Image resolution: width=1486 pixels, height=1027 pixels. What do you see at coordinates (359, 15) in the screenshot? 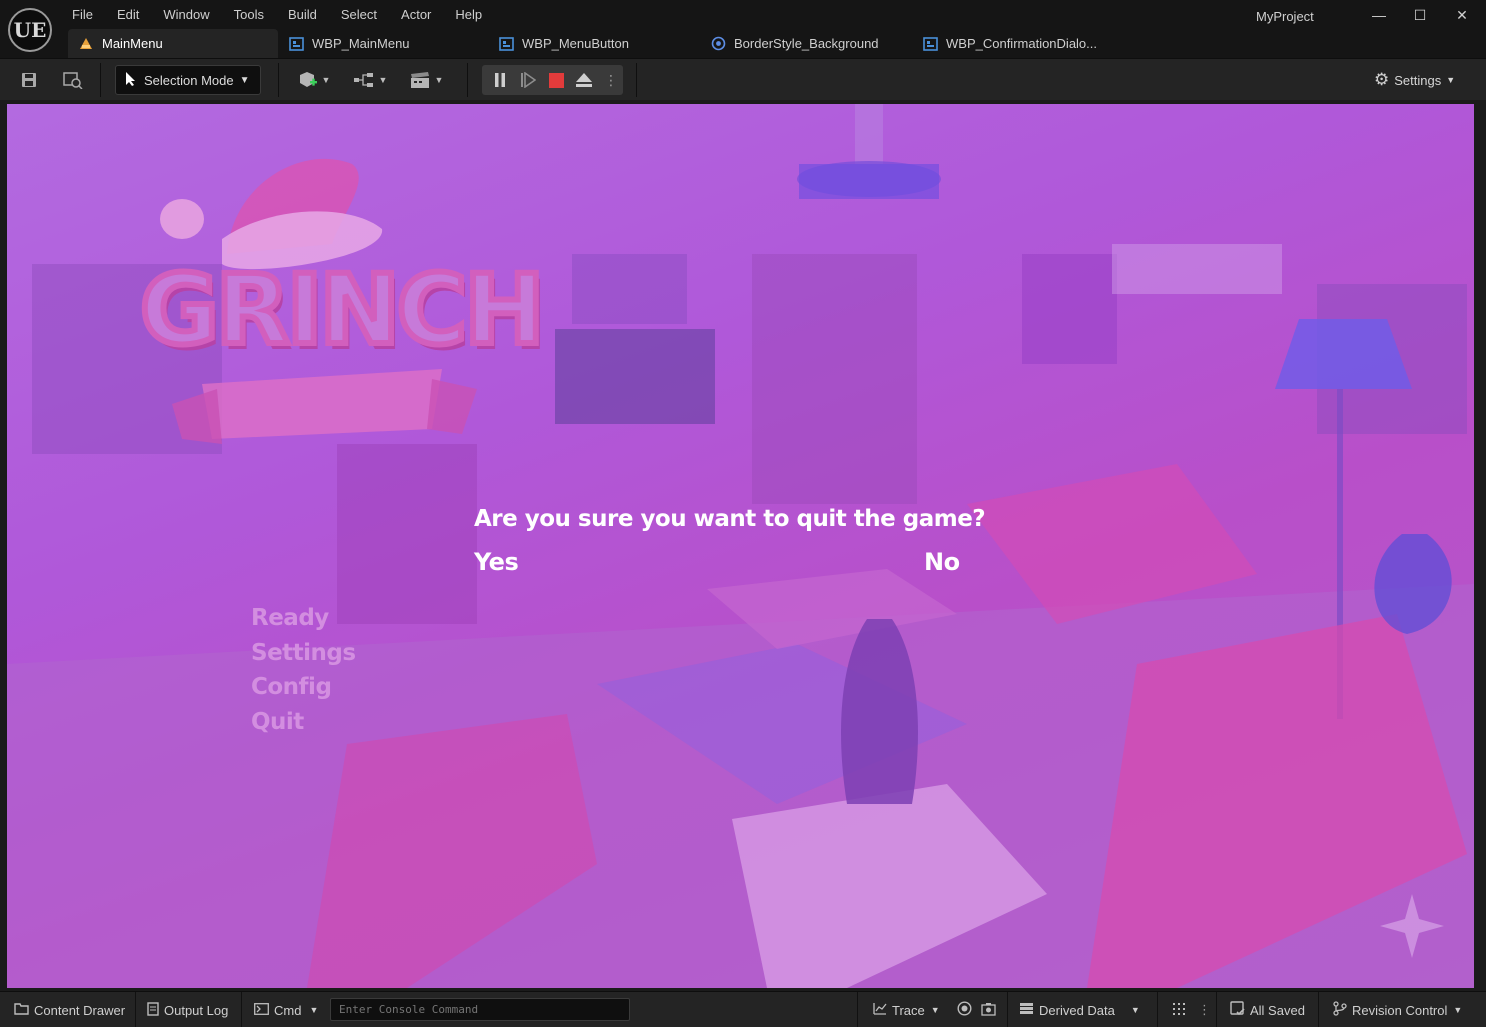
I see `menu-select: Select` at bounding box center [359, 15].